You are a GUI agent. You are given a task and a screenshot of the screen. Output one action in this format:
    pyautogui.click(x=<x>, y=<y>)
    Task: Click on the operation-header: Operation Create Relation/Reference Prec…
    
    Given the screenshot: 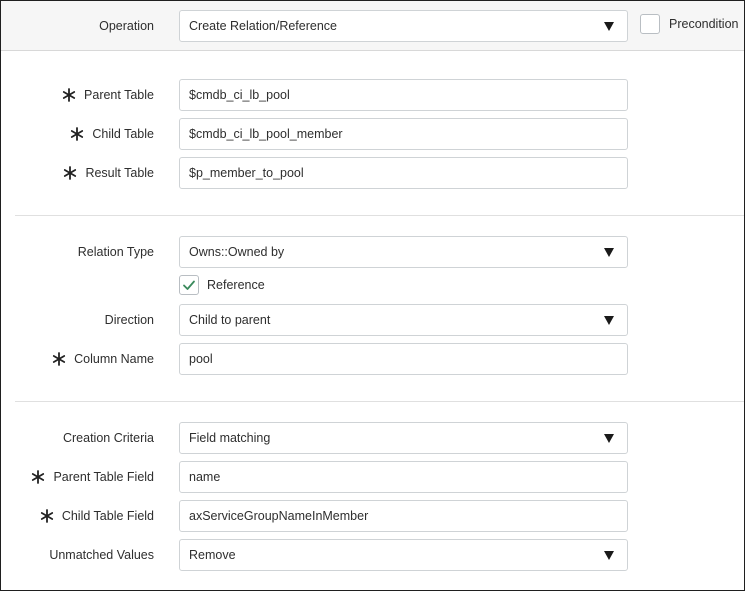 What is the action you would take?
    pyautogui.click(x=372, y=26)
    